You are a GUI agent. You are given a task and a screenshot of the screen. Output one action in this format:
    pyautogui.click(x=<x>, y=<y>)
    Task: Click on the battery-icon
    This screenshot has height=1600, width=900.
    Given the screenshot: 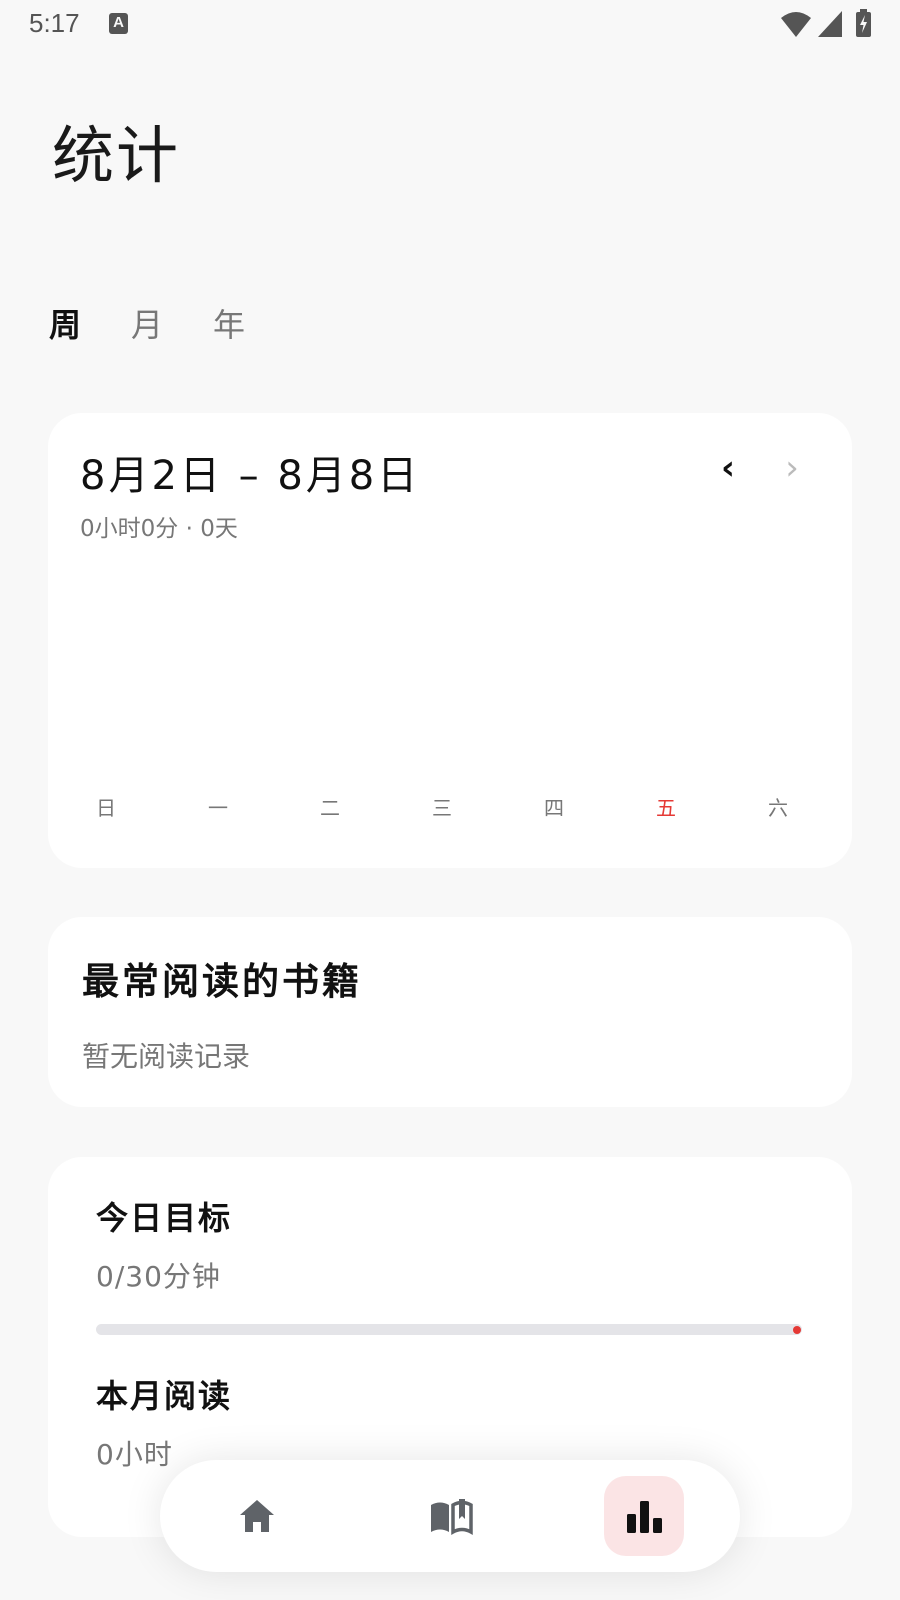 What is the action you would take?
    pyautogui.click(x=863, y=23)
    